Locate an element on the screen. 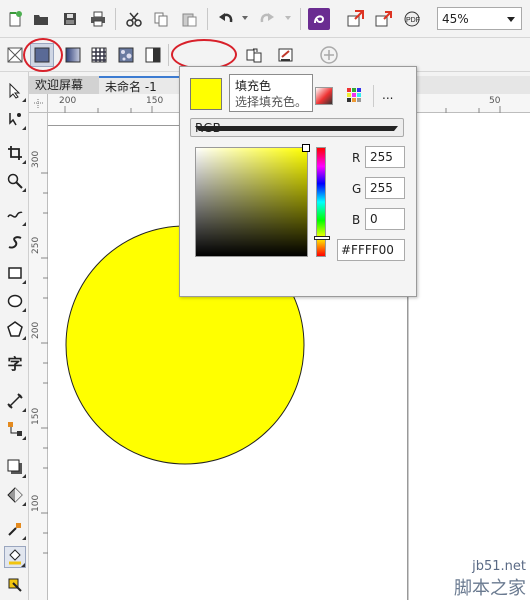 This screenshot has height=600, width=530. fountain-fill-icon is located at coordinates (73, 55).